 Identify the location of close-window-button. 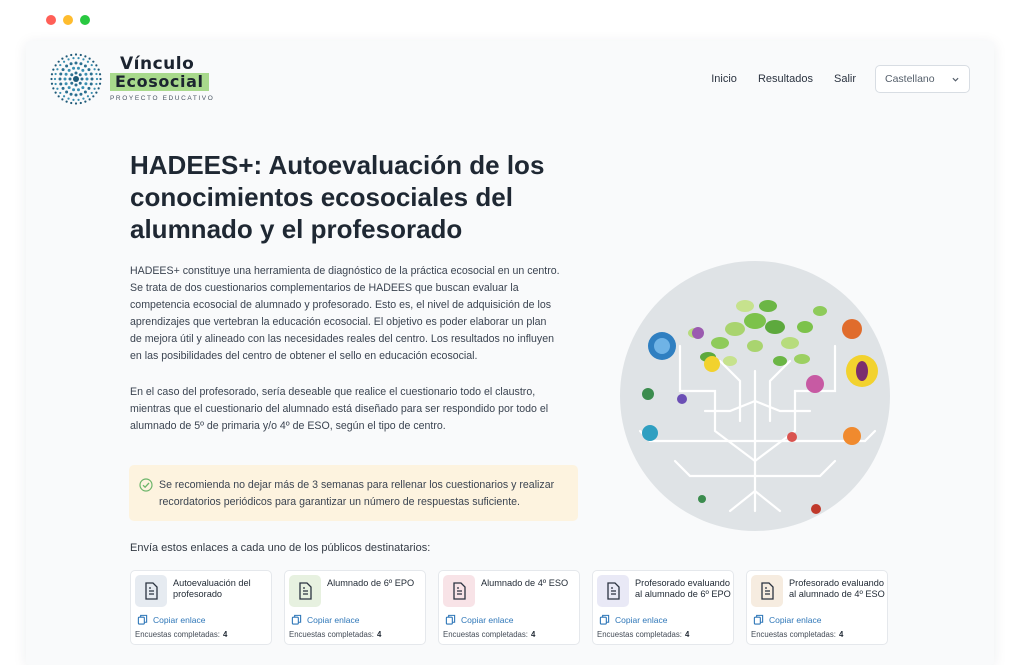
(51, 20).